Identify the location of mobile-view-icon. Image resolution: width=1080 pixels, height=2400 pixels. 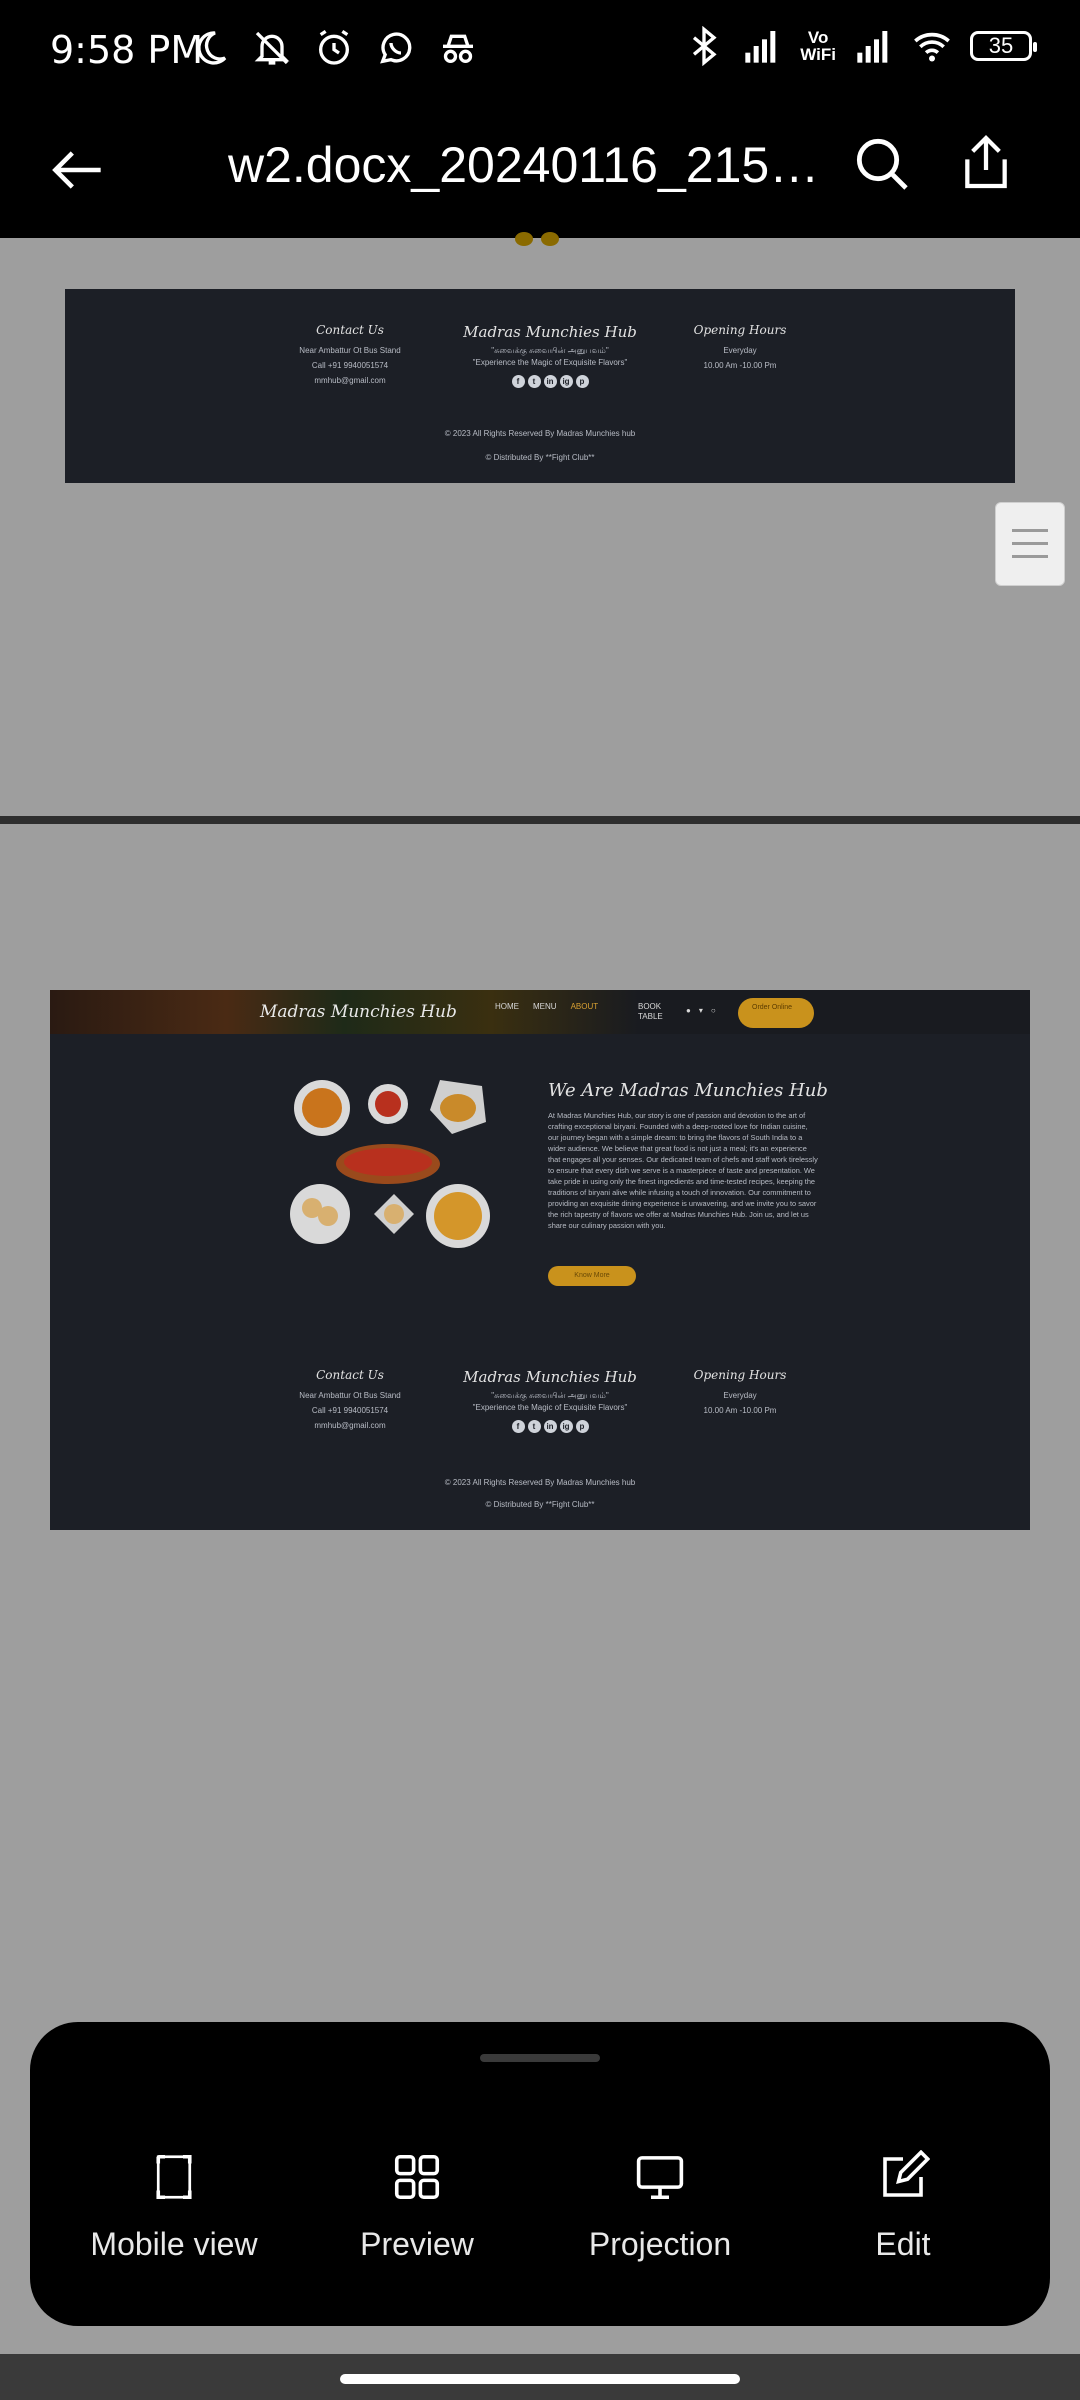
(174, 2177).